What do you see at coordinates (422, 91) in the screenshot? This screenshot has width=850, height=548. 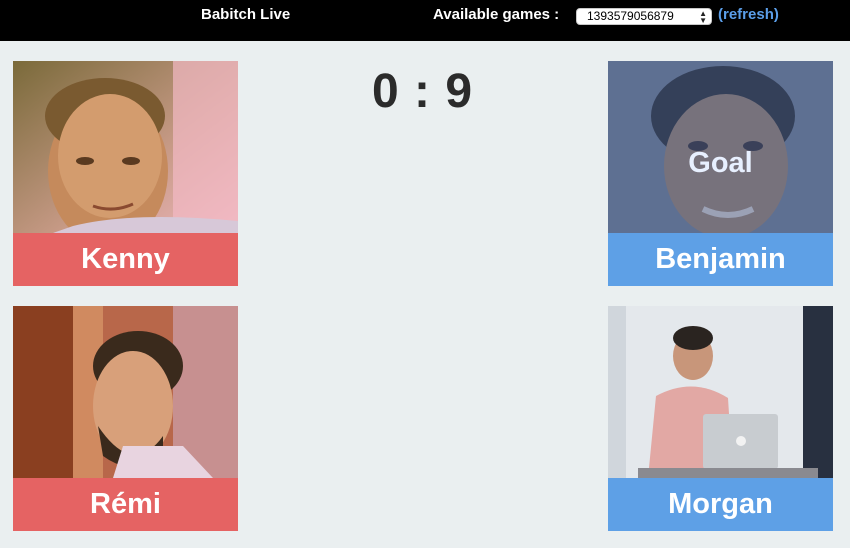 I see `score-display: 0 : 9` at bounding box center [422, 91].